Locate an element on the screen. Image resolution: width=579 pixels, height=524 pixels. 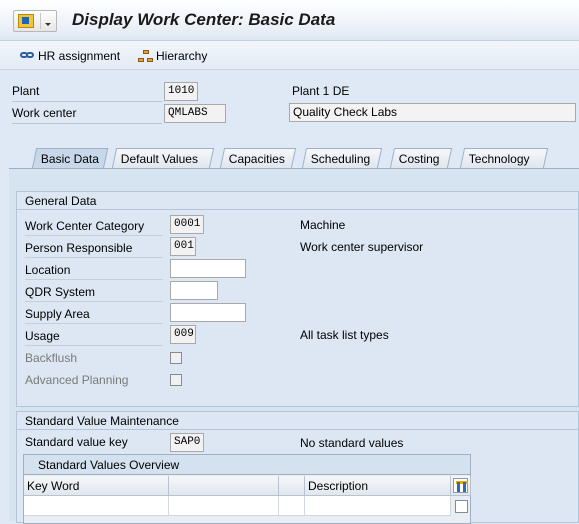
usage-field: 009 is located at coordinates (183, 334).